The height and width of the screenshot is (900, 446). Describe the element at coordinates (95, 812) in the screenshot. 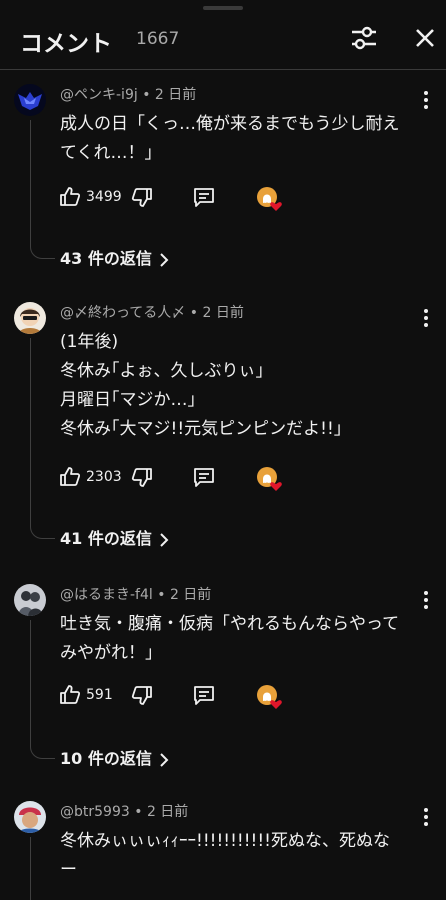

I see `author-name: @btr5993` at that location.